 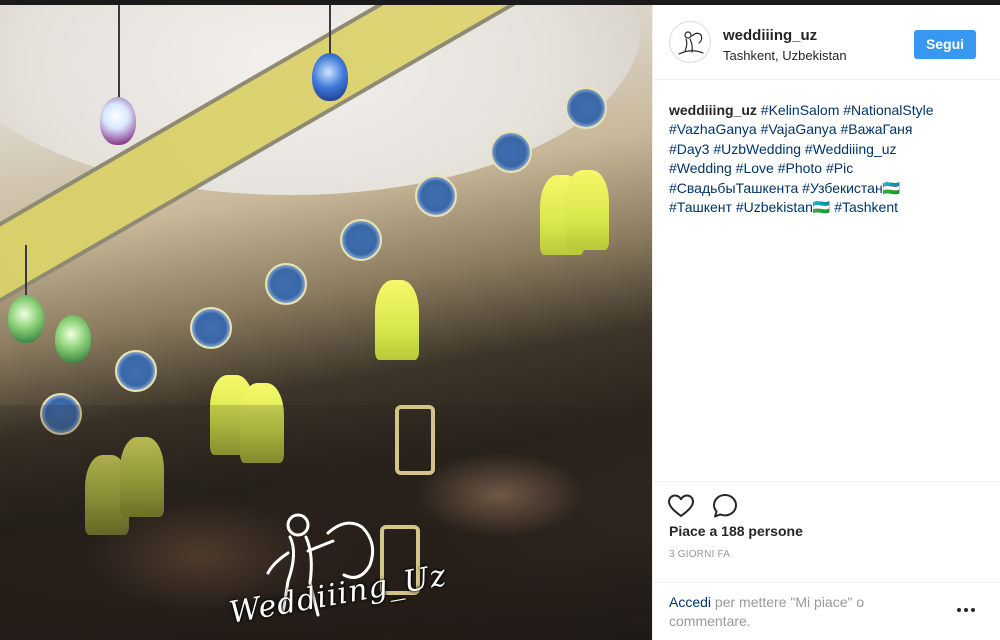 I want to click on login-link: Accedi, so click(x=690, y=602).